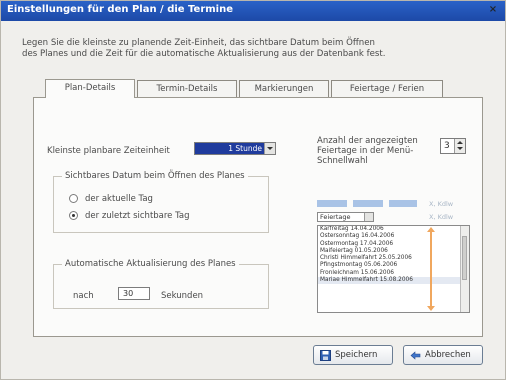 The width and height of the screenshot is (506, 380). What do you see at coordinates (431, 269) in the screenshot?
I see `double-arrow-icon` at bounding box center [431, 269].